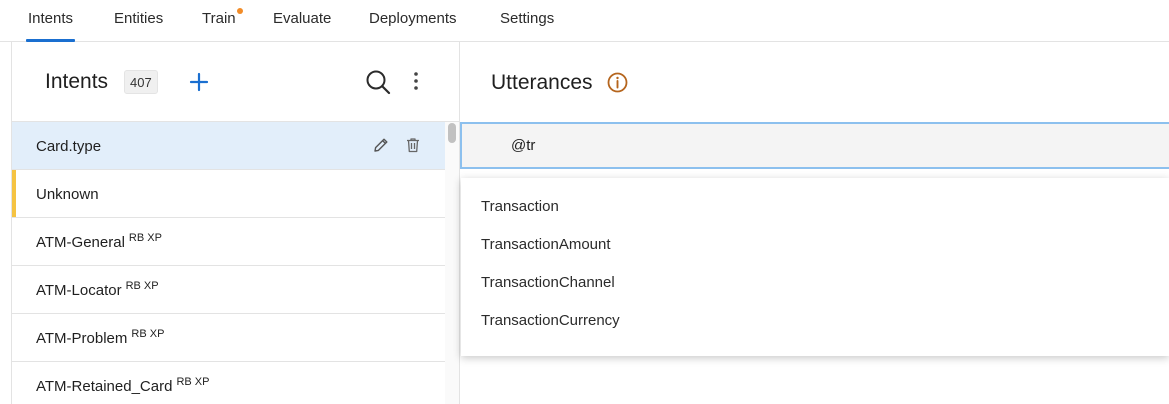 The width and height of the screenshot is (1169, 404). What do you see at coordinates (550, 320) in the screenshot?
I see `suggestion-transaction-currency: TransactionCurrency` at bounding box center [550, 320].